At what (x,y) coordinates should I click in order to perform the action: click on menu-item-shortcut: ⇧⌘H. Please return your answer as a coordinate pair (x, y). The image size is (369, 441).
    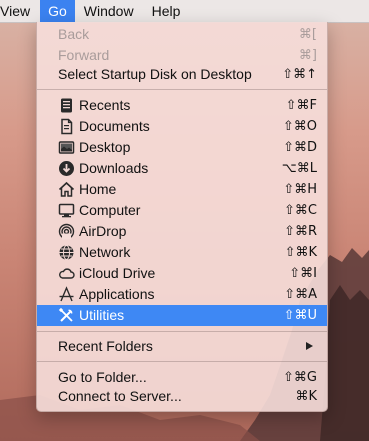
    Looking at the image, I should click on (300, 189).